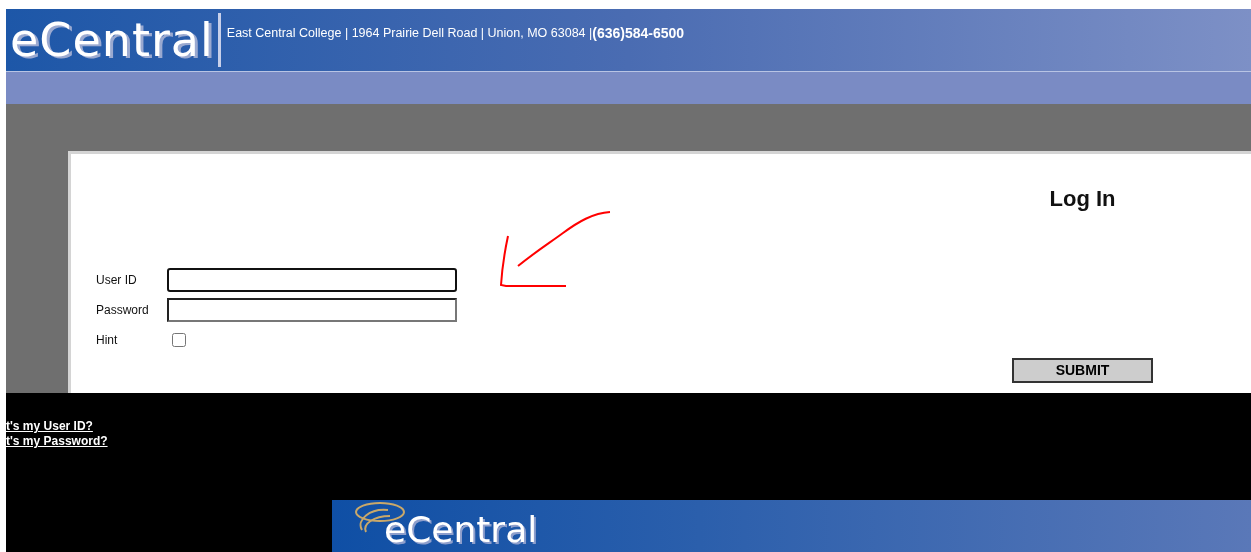 The width and height of the screenshot is (1251, 552). Describe the element at coordinates (312, 279) in the screenshot. I see `user-id-field` at that location.